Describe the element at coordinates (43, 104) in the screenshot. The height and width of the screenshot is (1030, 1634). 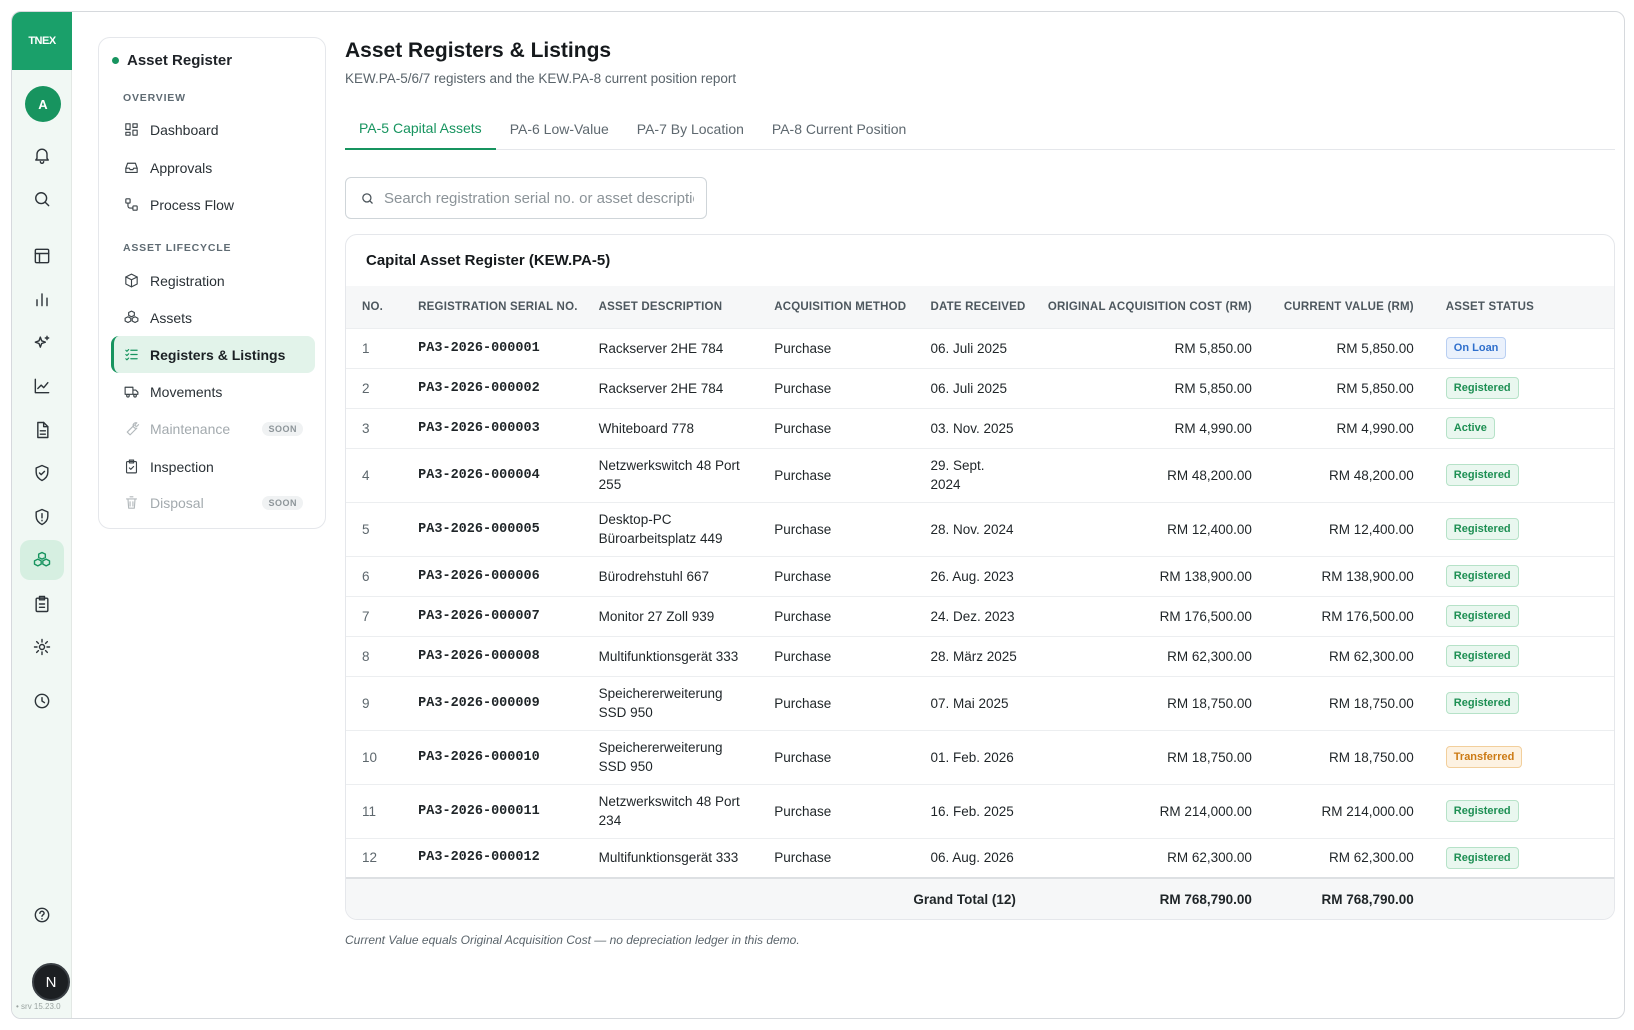
I see `avatar: A` at that location.